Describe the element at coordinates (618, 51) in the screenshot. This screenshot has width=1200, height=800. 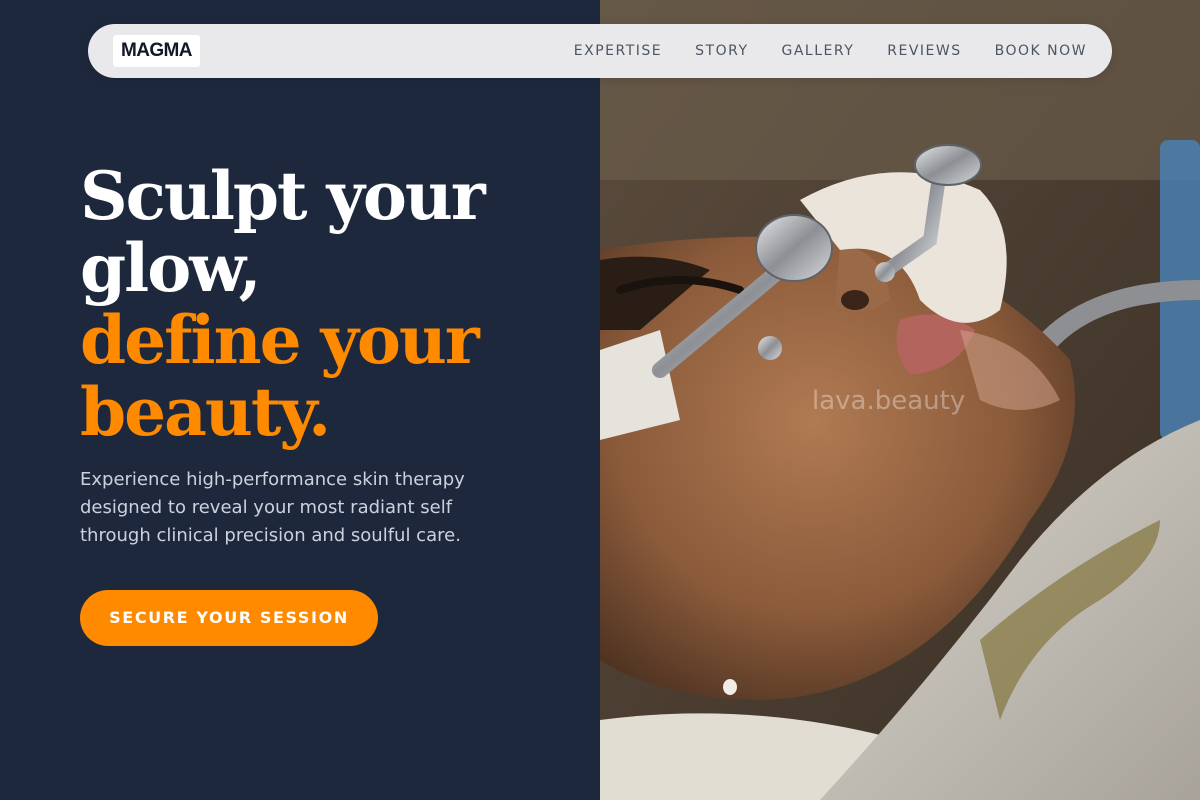
I see `nav-link-expertise: EXPERTISE` at that location.